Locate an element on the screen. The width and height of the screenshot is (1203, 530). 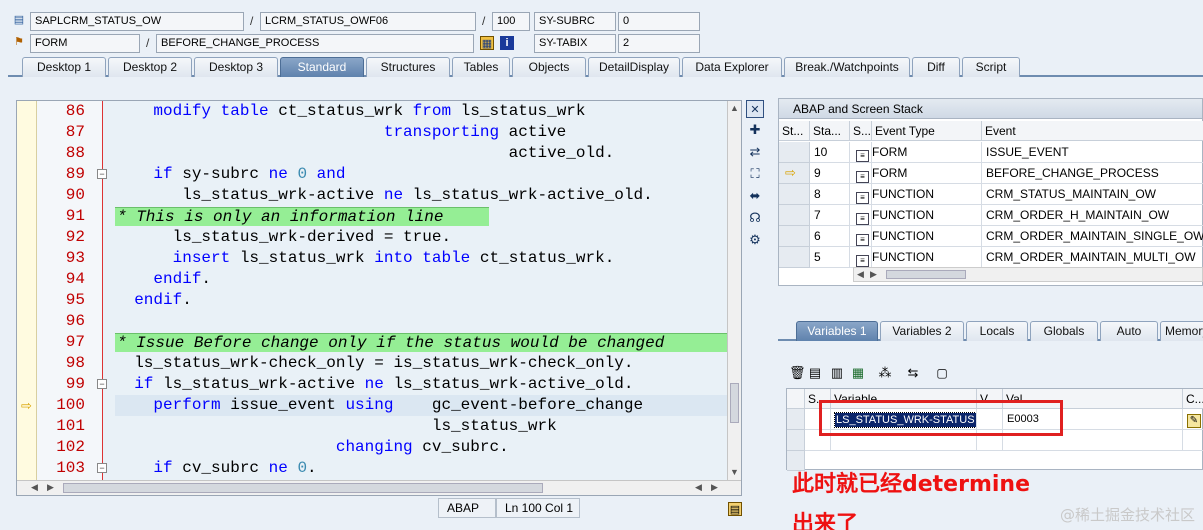
new-object-icon: ▢ is located at coordinates (942, 373).